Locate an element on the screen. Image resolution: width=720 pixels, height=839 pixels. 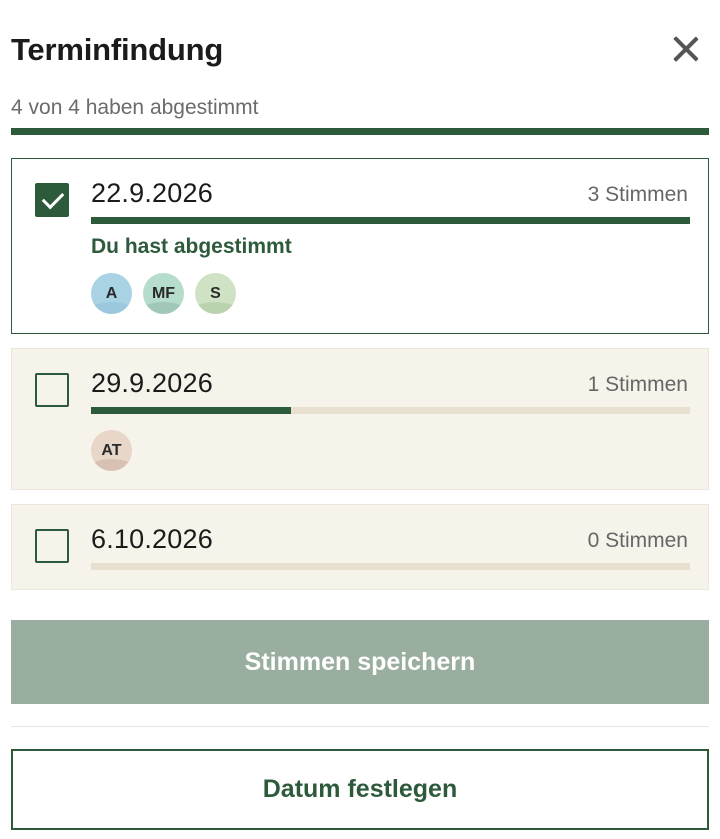
avatar: MF is located at coordinates (163, 293).